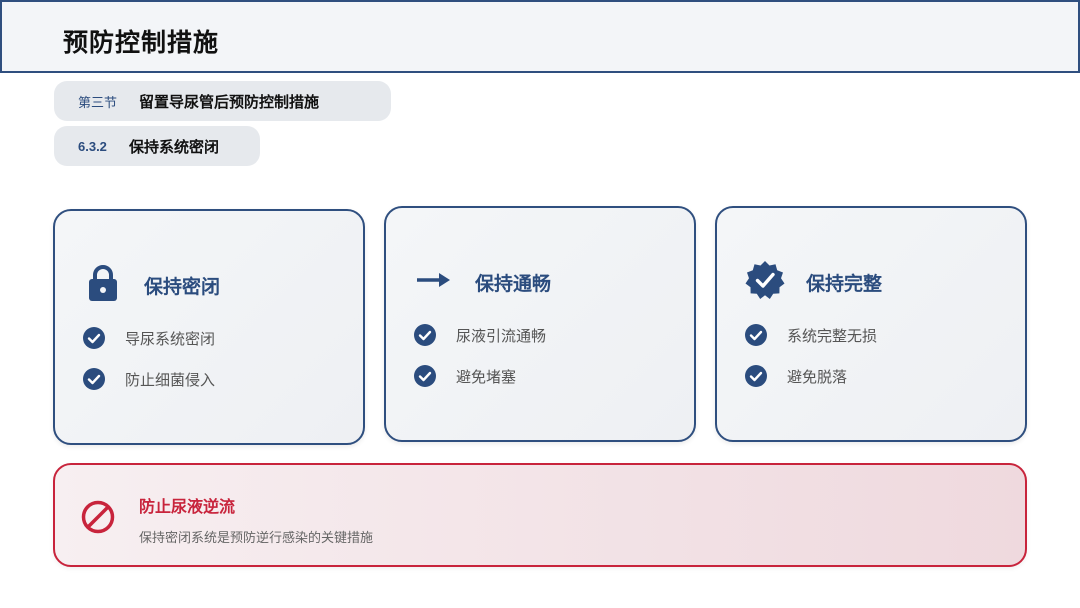 The width and height of the screenshot is (1080, 608). What do you see at coordinates (844, 284) in the screenshot?
I see `card-title: 保持完整` at bounding box center [844, 284].